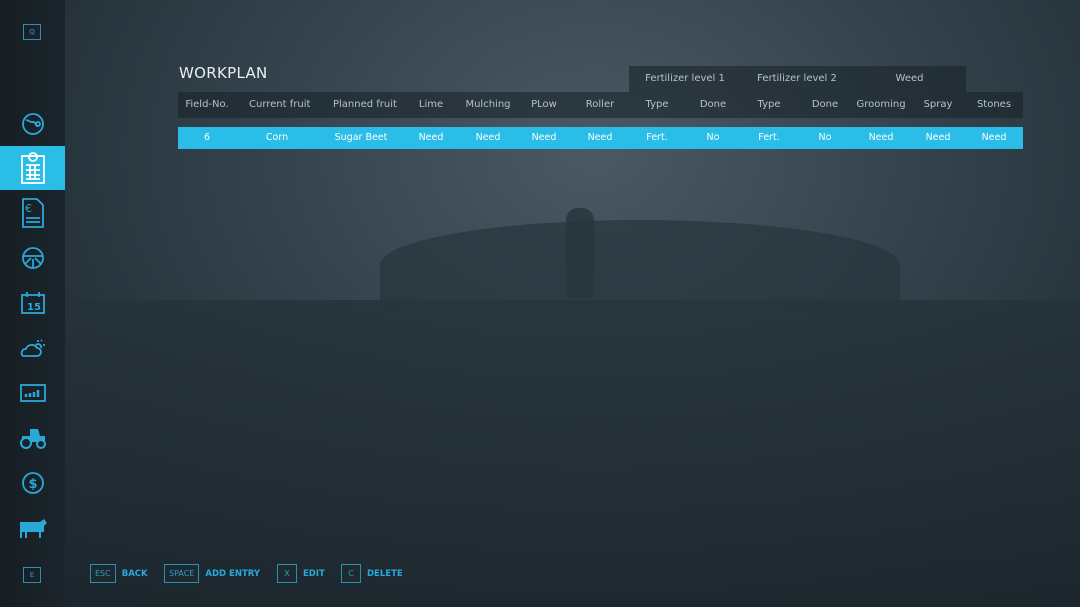 This screenshot has width=1080, height=607. I want to click on key-space: SPACE, so click(182, 573).